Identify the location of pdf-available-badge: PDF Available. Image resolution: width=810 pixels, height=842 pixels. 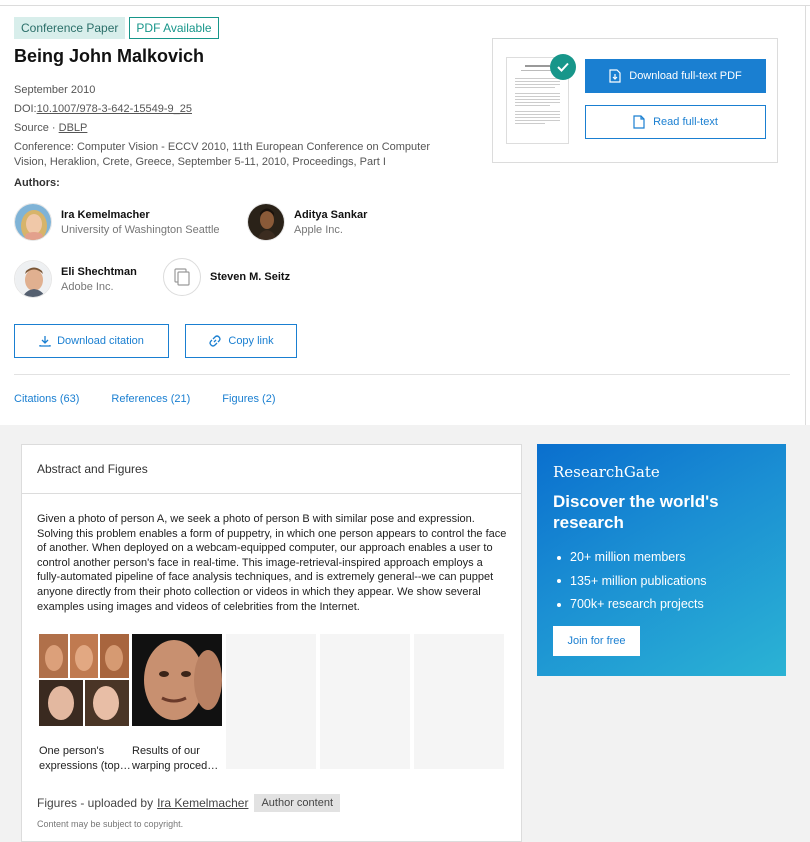
(174, 28).